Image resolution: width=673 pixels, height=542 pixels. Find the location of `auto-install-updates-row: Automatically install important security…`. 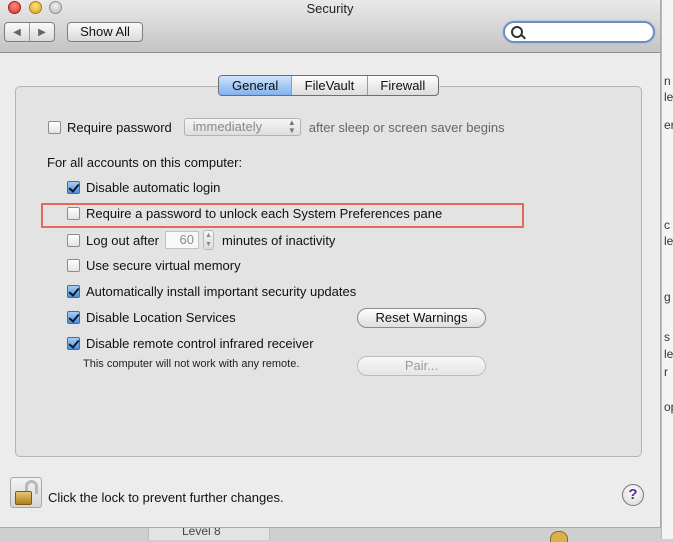

auto-install-updates-row: Automatically install important security… is located at coordinates (211, 291).